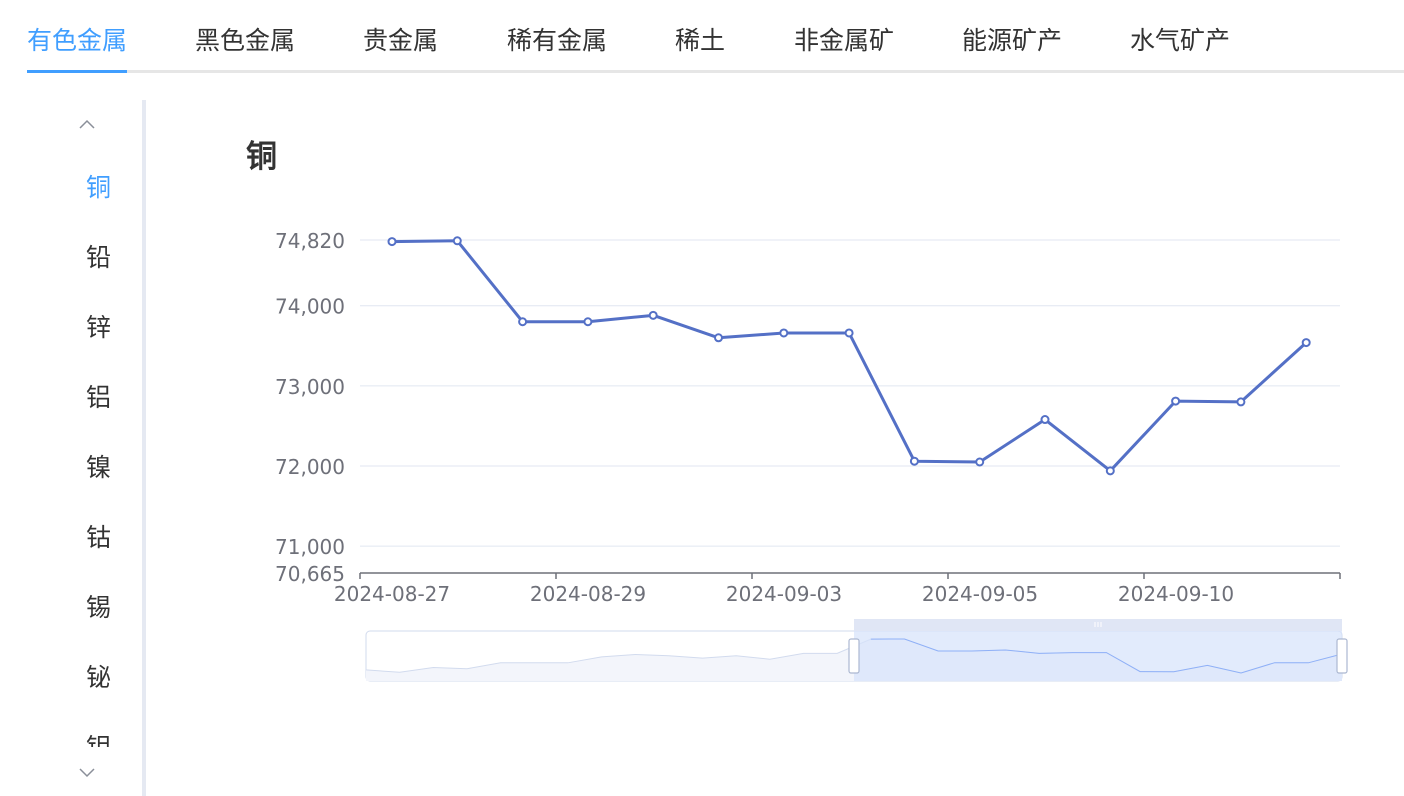  What do you see at coordinates (980, 594) in the screenshot?
I see `x-tick-label: 2024-09-05` at bounding box center [980, 594].